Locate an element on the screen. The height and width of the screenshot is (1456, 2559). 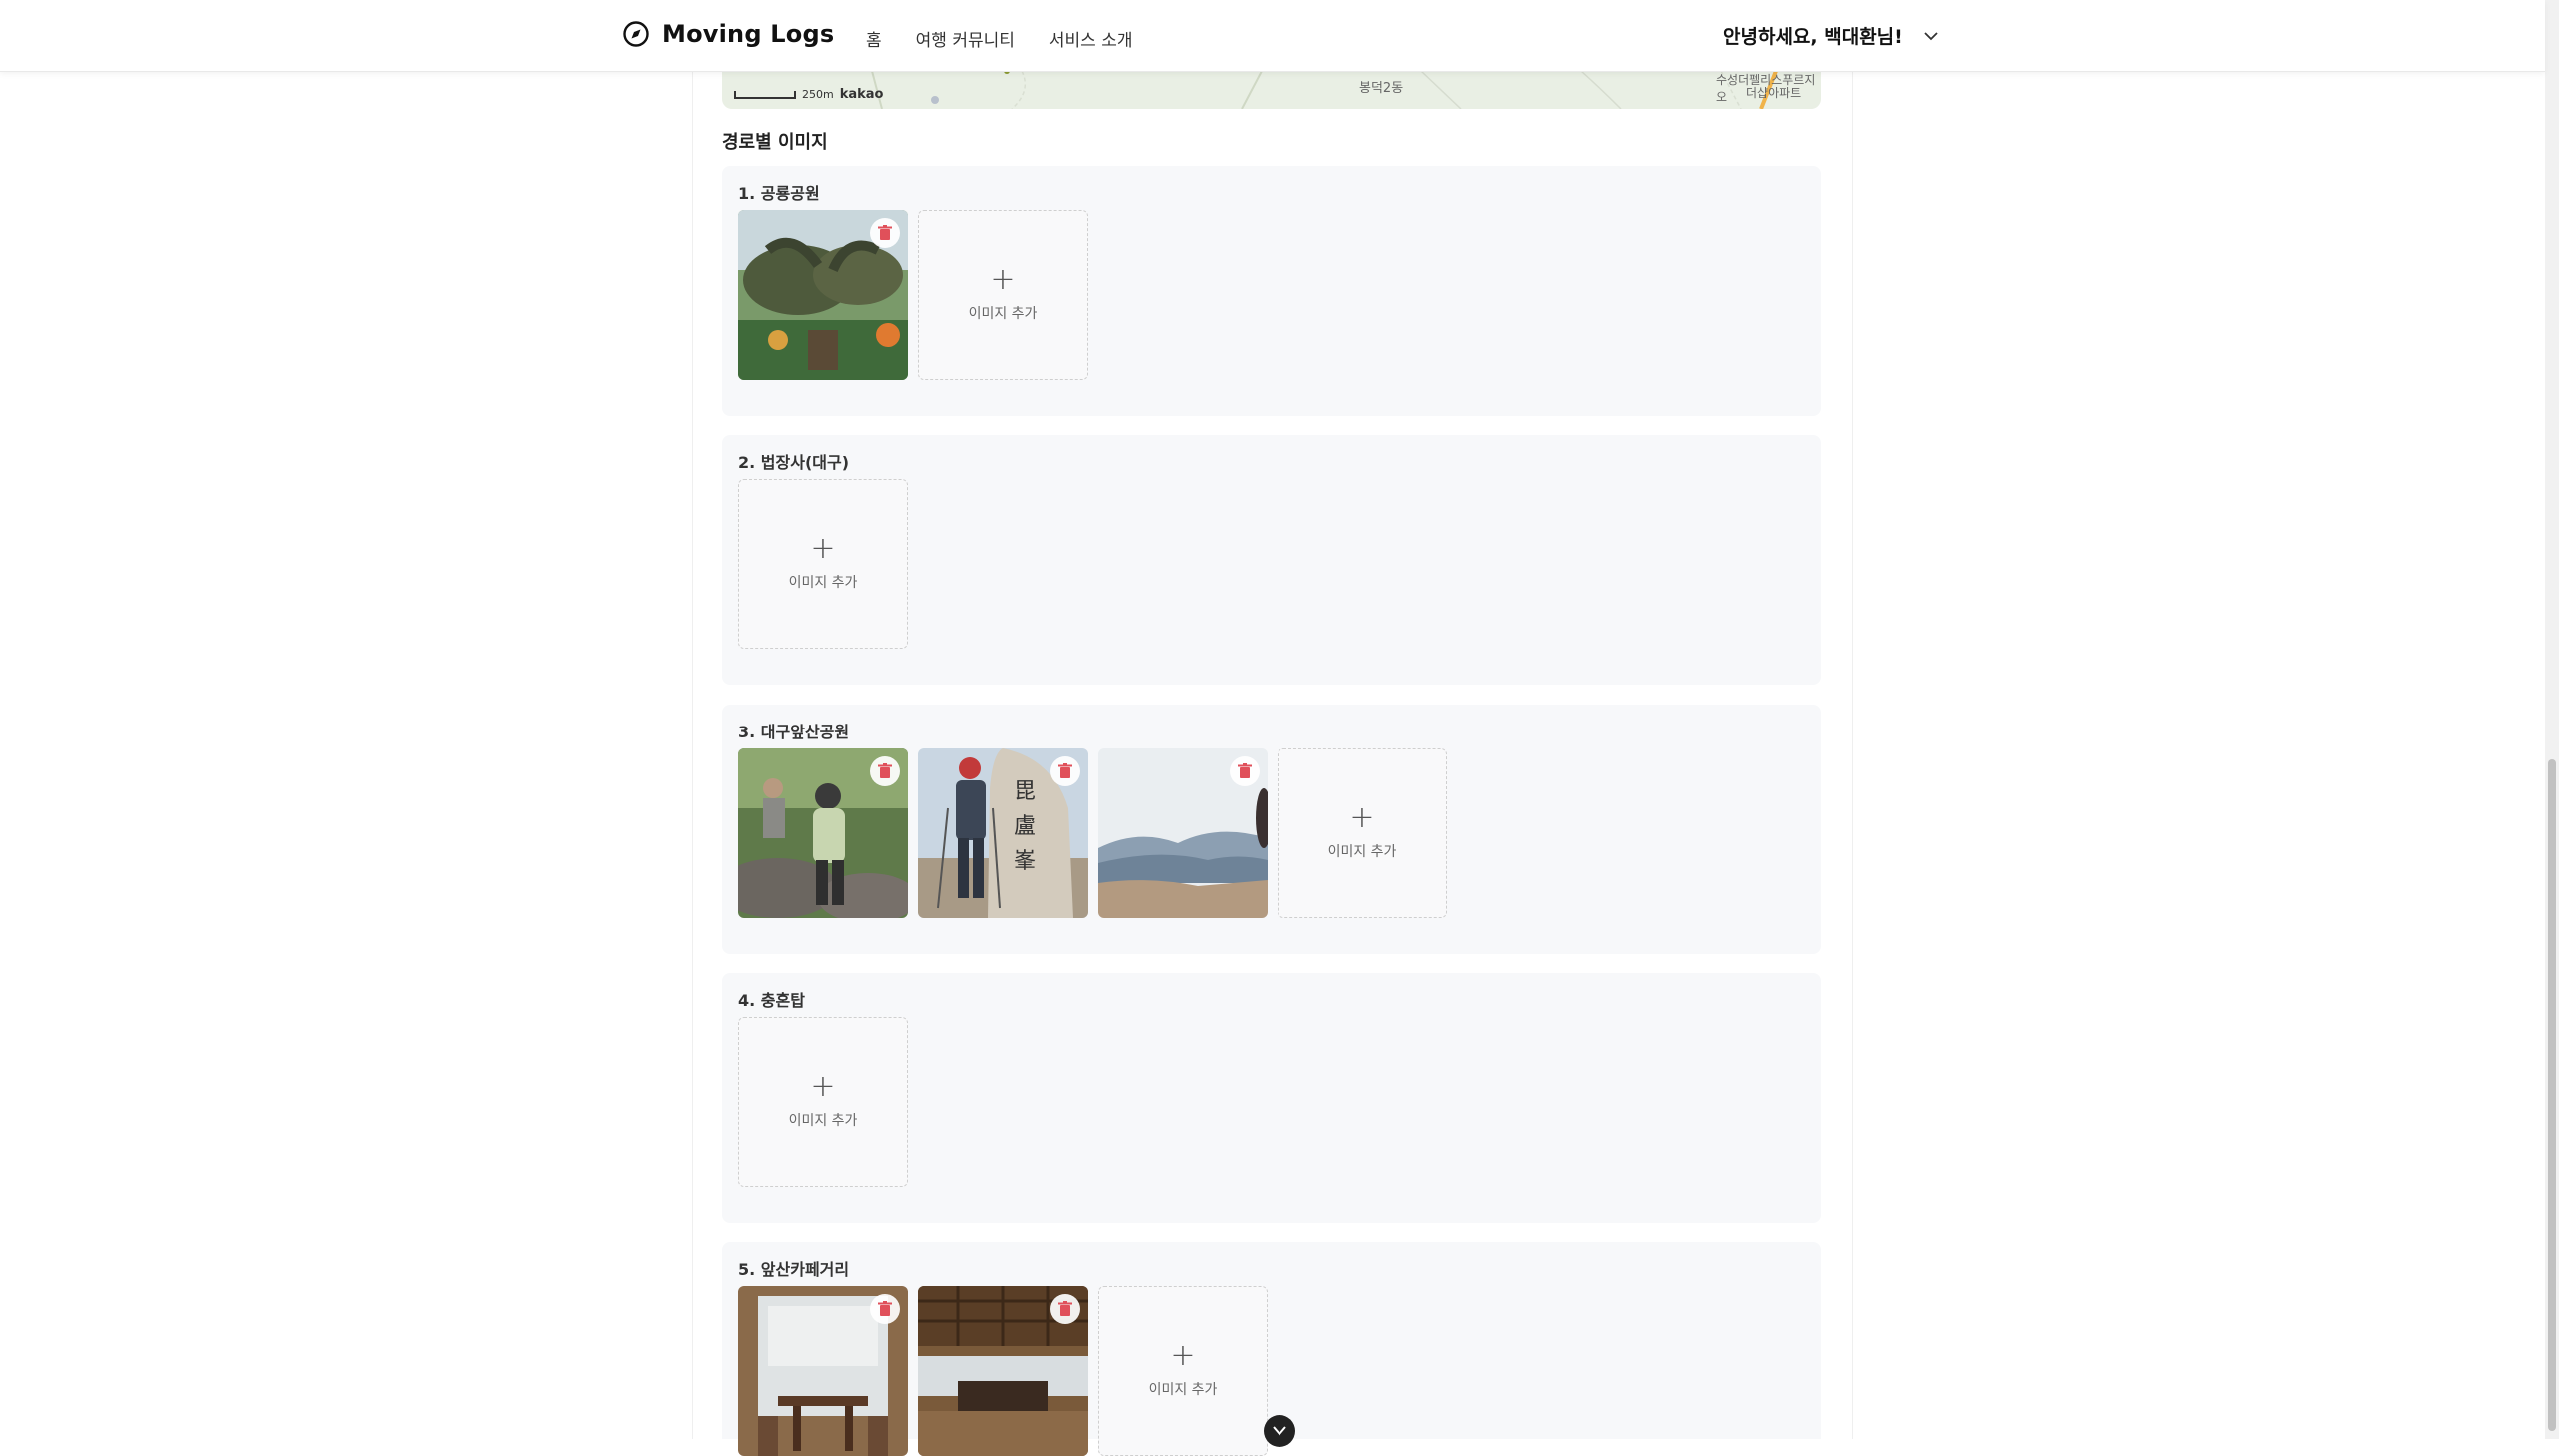
route-panel: 2. 법장사(대구) + 이미지 추가 is located at coordinates (1271, 560).